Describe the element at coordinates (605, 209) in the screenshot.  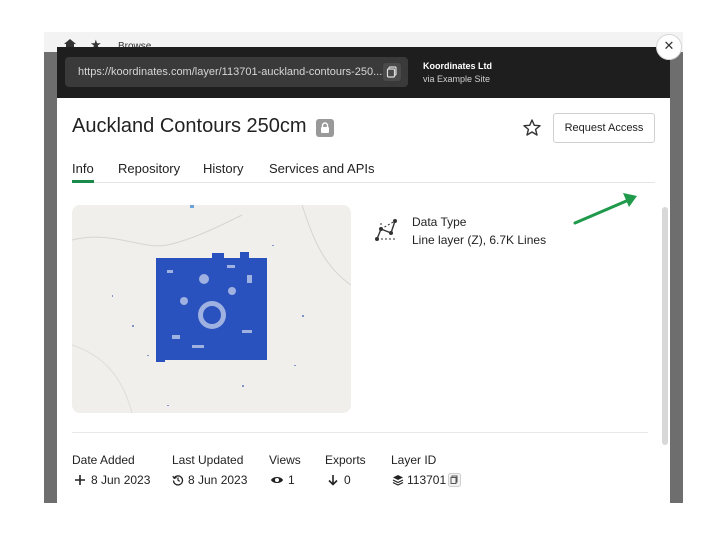
I see `annotation-arrow` at that location.